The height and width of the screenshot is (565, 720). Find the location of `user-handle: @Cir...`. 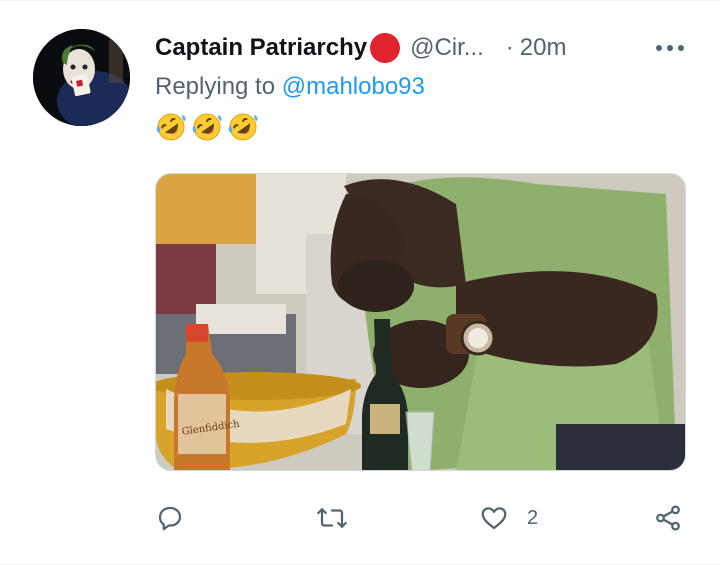

user-handle: @Cir... is located at coordinates (447, 48).